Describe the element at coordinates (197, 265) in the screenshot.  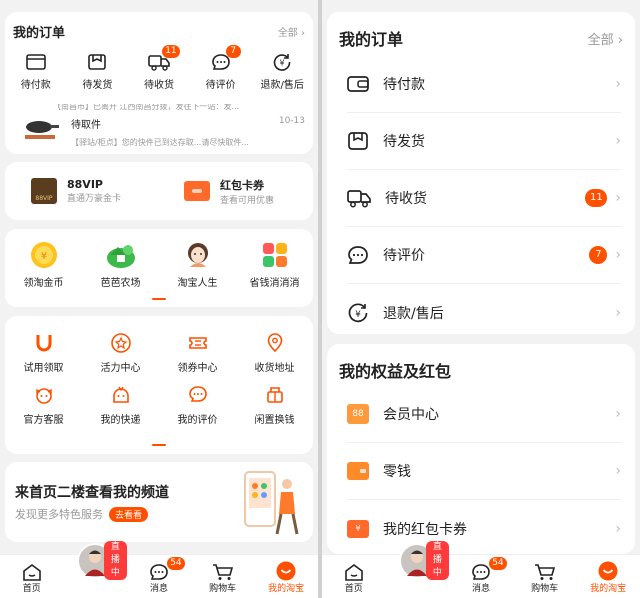
I see `app-taobao-life: 淘宝人生` at that location.